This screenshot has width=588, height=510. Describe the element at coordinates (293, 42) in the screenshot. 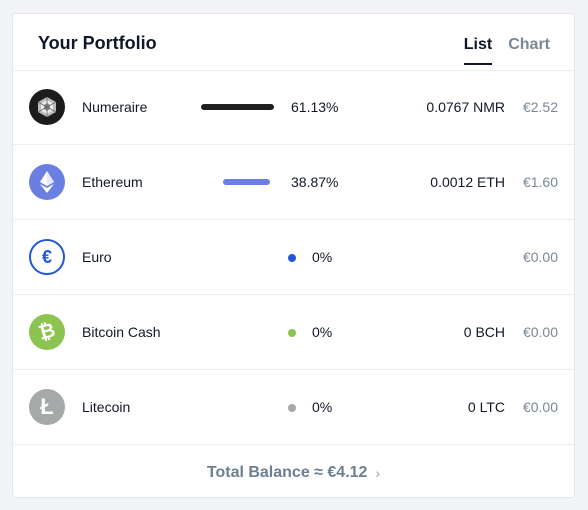

I see `portfolio-header: Your Portfolio List Chart` at that location.